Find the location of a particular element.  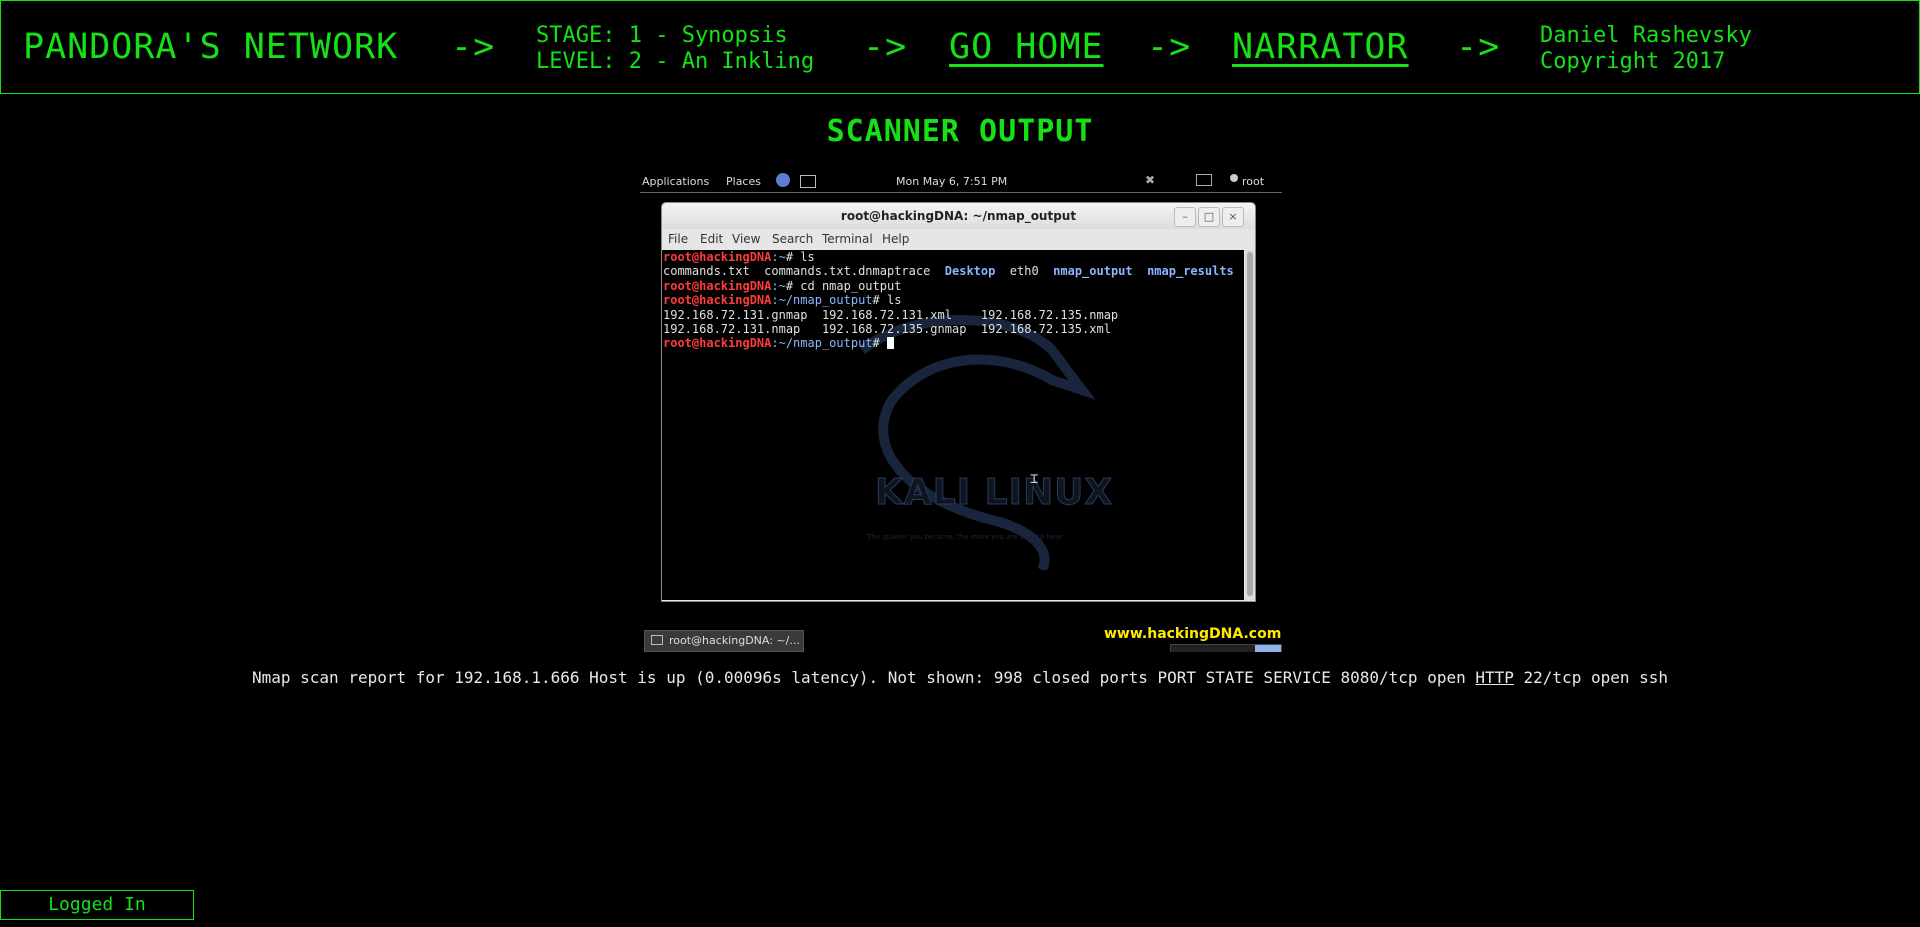

applications-menu: Applications is located at coordinates (676, 181).